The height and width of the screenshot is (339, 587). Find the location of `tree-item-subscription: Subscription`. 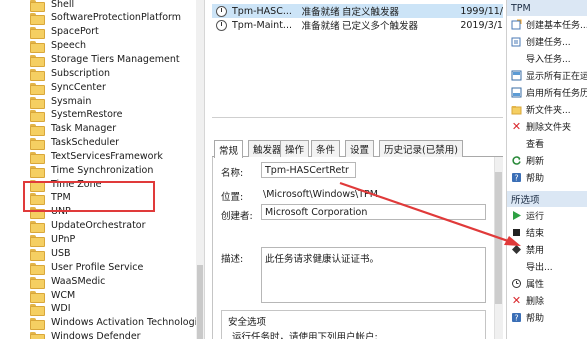

tree-item-subscription: Subscription is located at coordinates (70, 74).